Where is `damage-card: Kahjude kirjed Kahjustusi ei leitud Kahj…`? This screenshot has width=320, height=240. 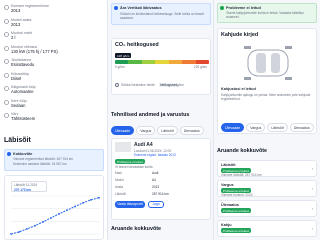 damage-card: Kahjude kirjed Kahjustusi ei leitud Kahj… is located at coordinates (267, 81).